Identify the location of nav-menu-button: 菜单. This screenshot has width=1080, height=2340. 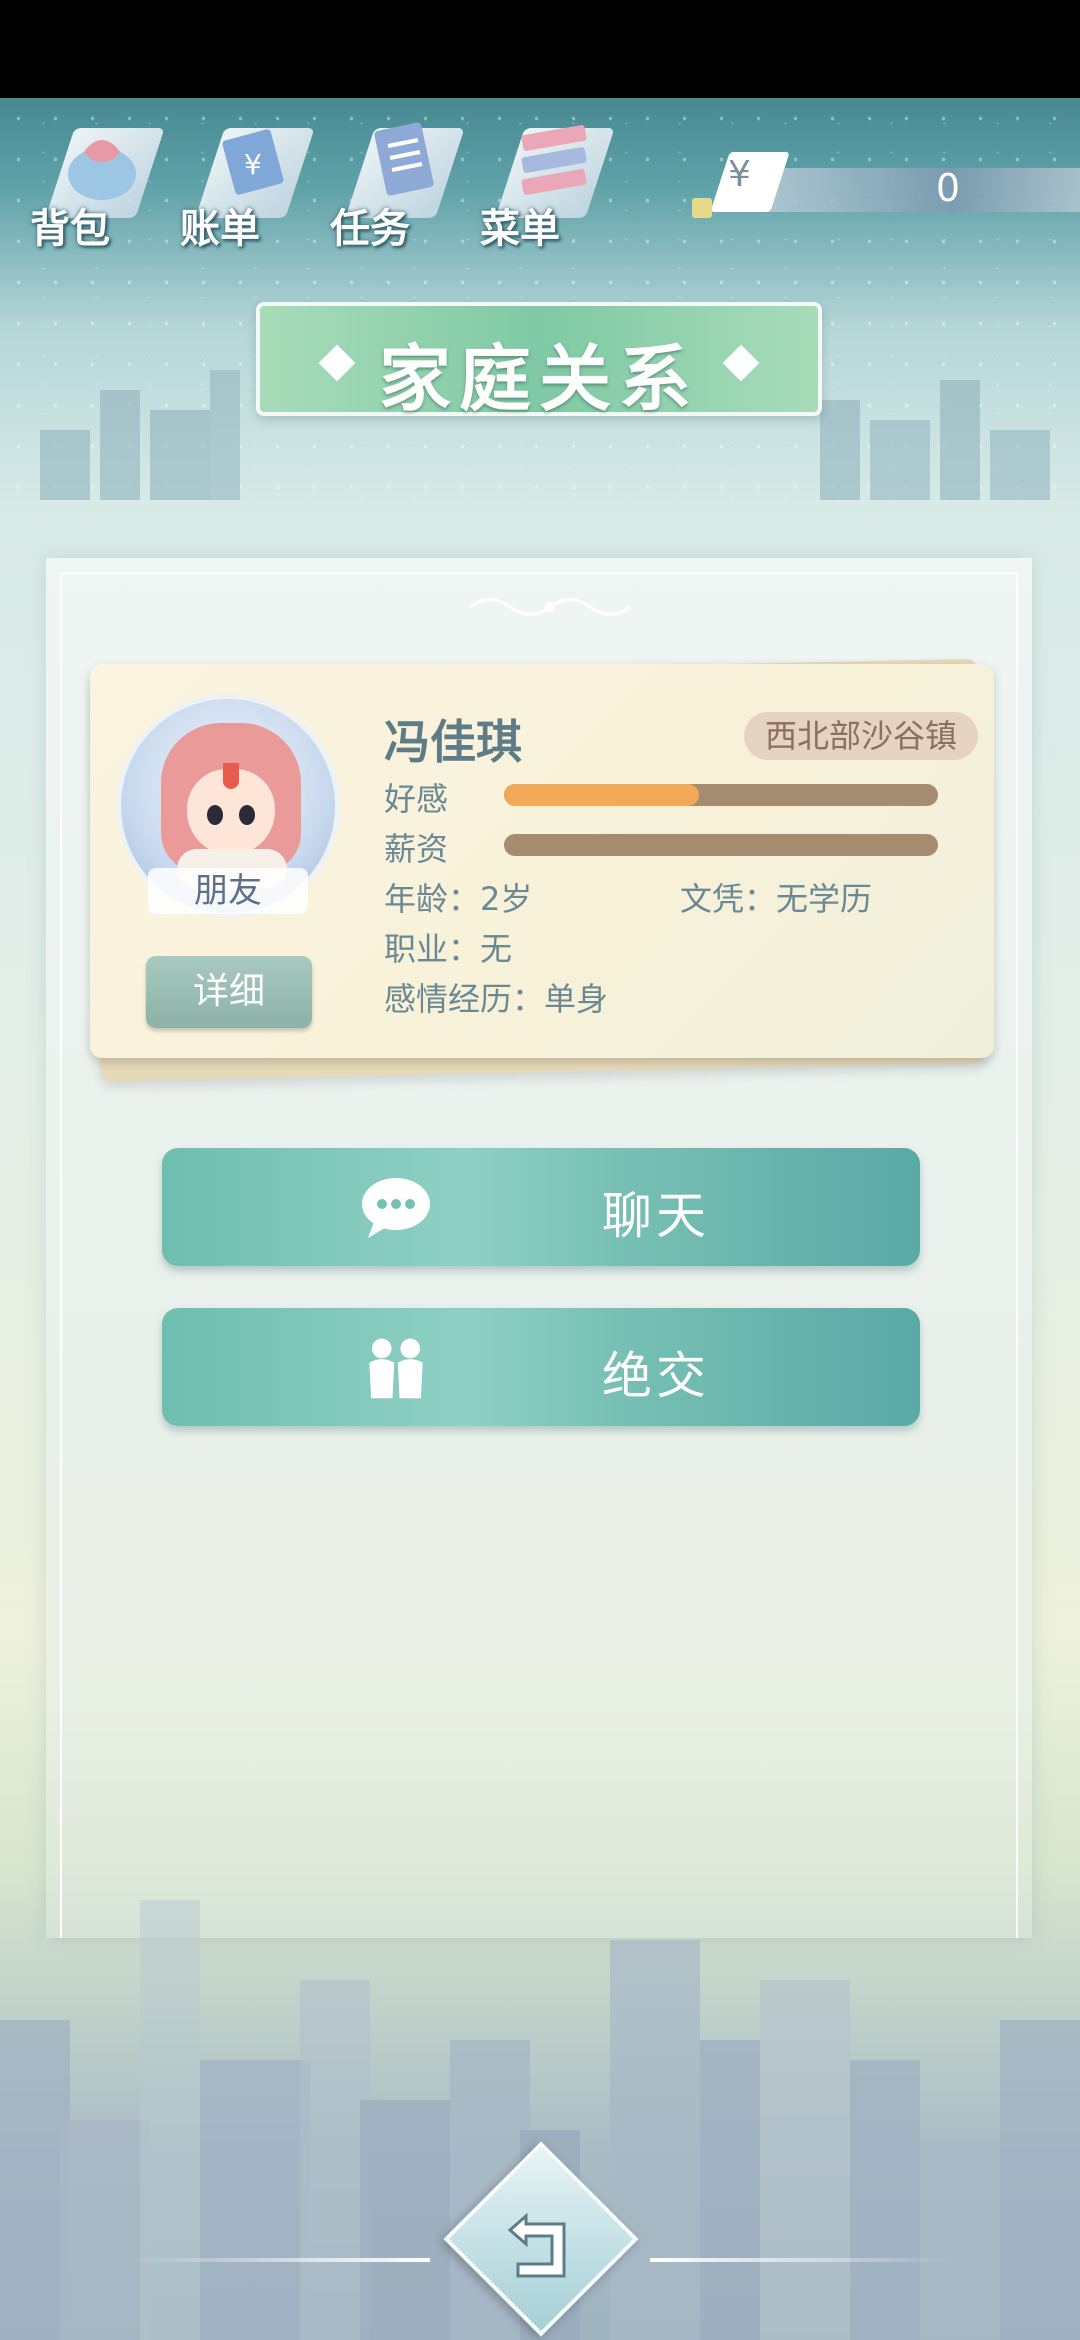
(547, 183).